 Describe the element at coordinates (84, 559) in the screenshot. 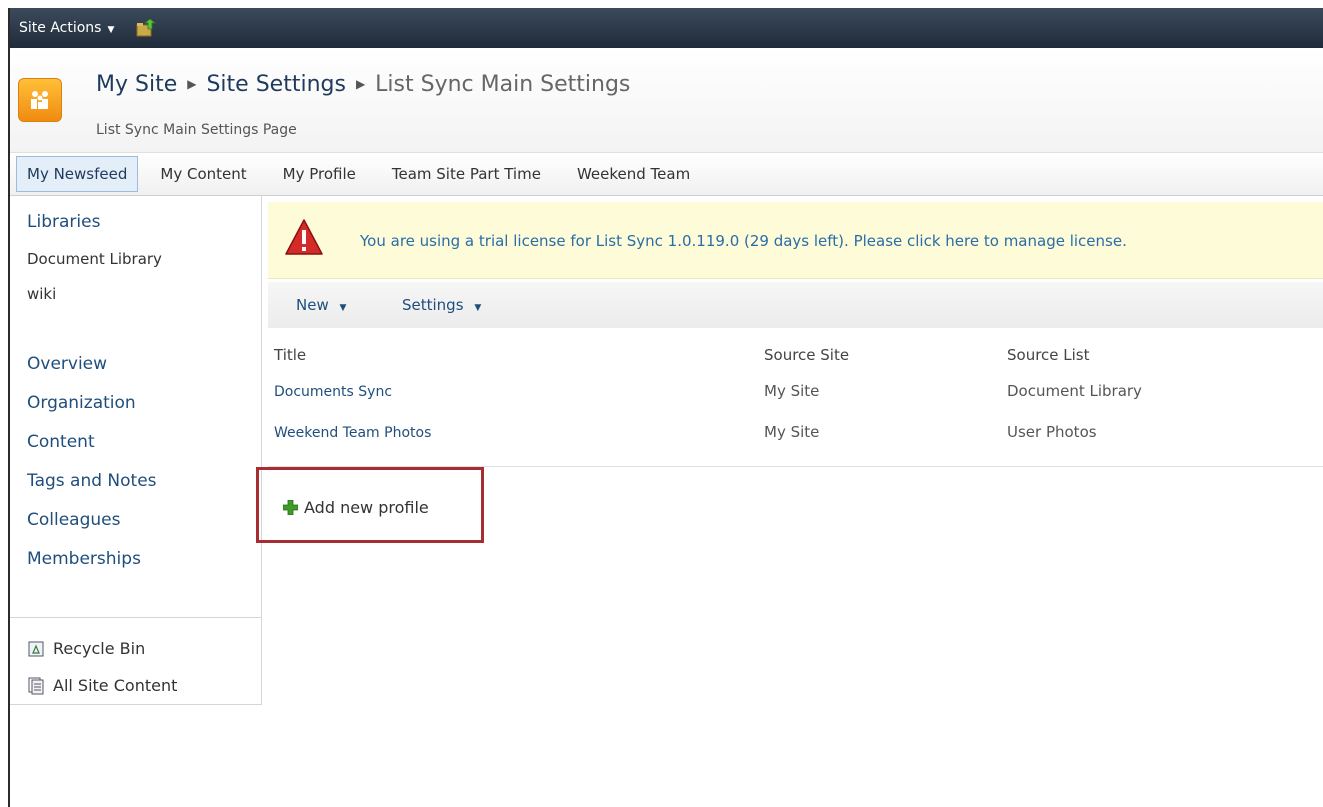

I see `quick-launch-memberships: Memberships` at that location.